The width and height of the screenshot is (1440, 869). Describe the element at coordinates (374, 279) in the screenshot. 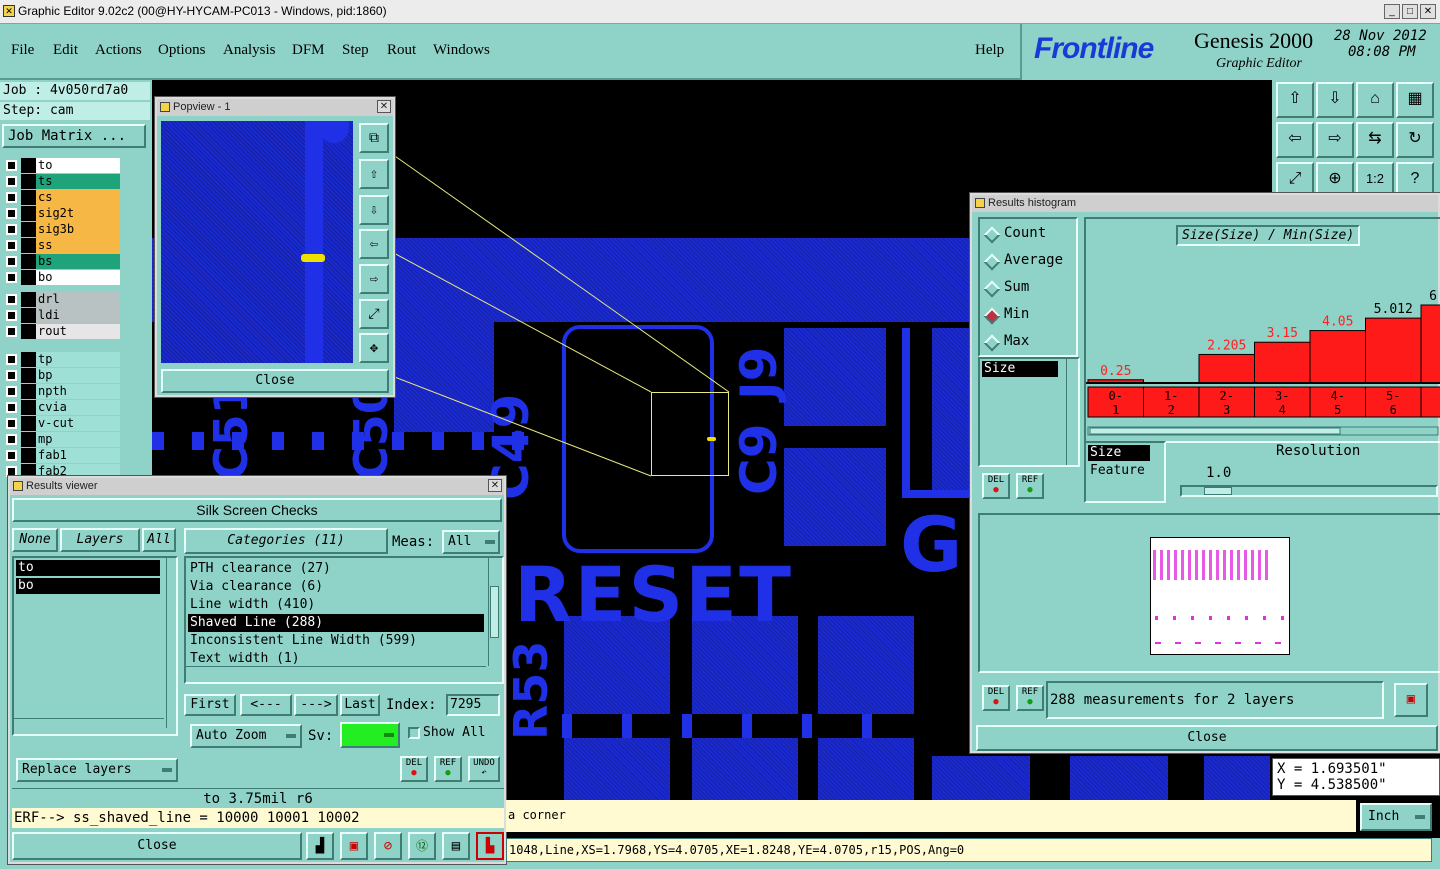

I see `popview-right-icon: ⇨` at that location.